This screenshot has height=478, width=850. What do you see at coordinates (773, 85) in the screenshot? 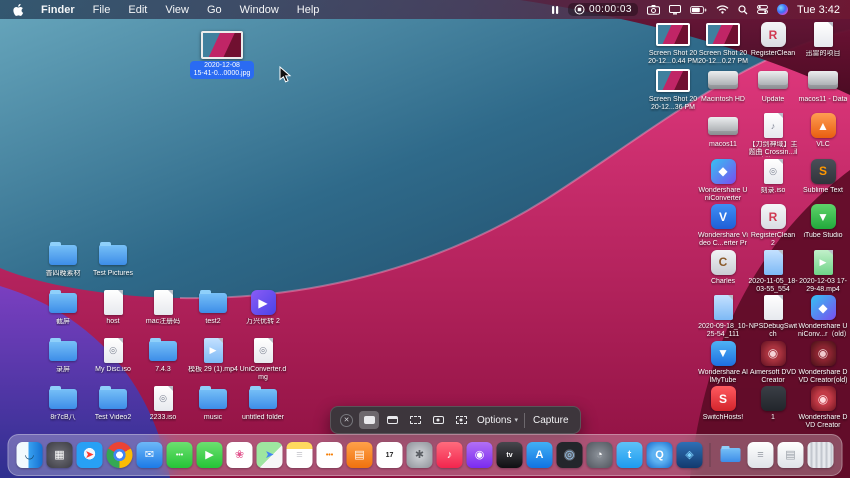
I see `desktop-item-update: Update` at bounding box center [773, 85].